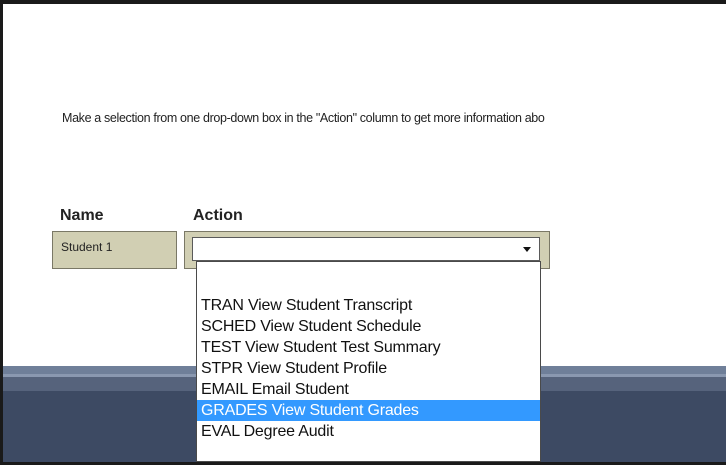  What do you see at coordinates (366, 249) in the screenshot?
I see `action-select` at bounding box center [366, 249].